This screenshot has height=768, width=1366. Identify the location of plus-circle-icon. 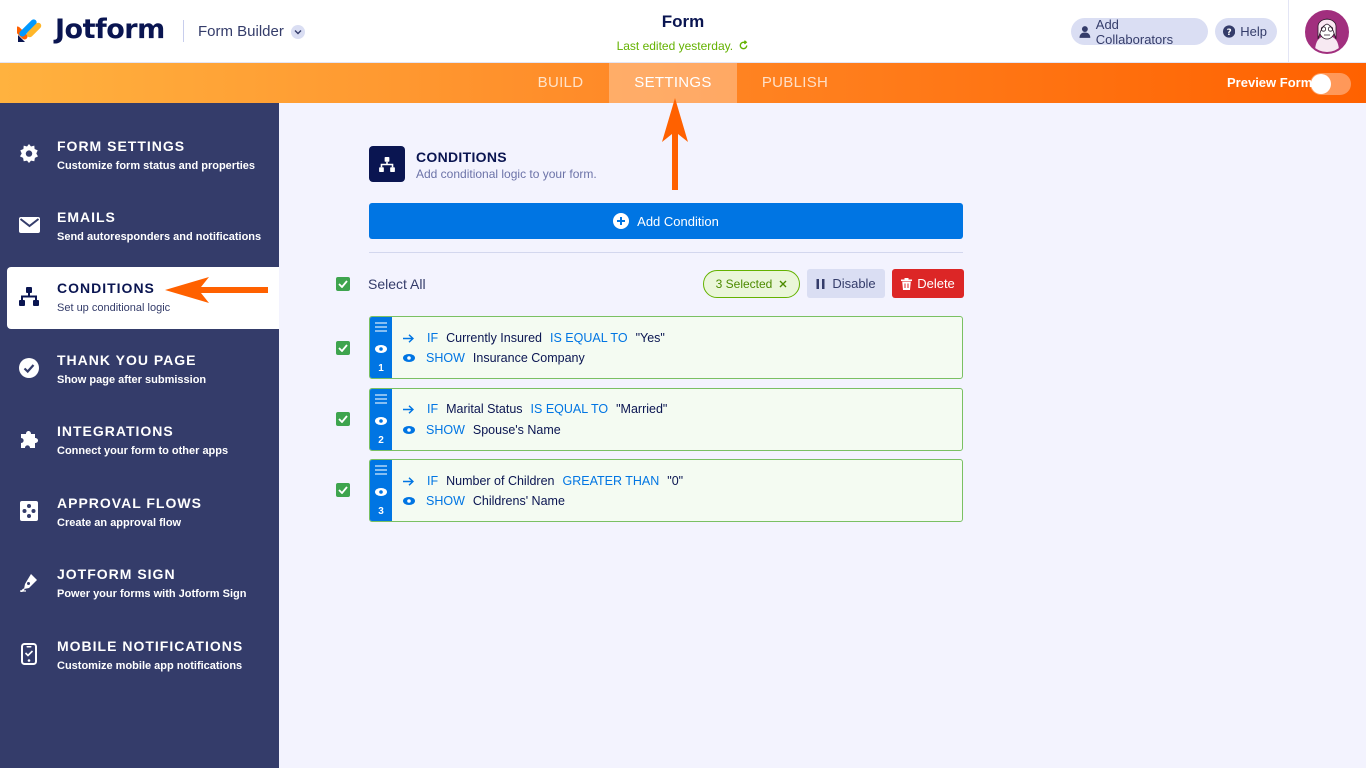
(621, 221).